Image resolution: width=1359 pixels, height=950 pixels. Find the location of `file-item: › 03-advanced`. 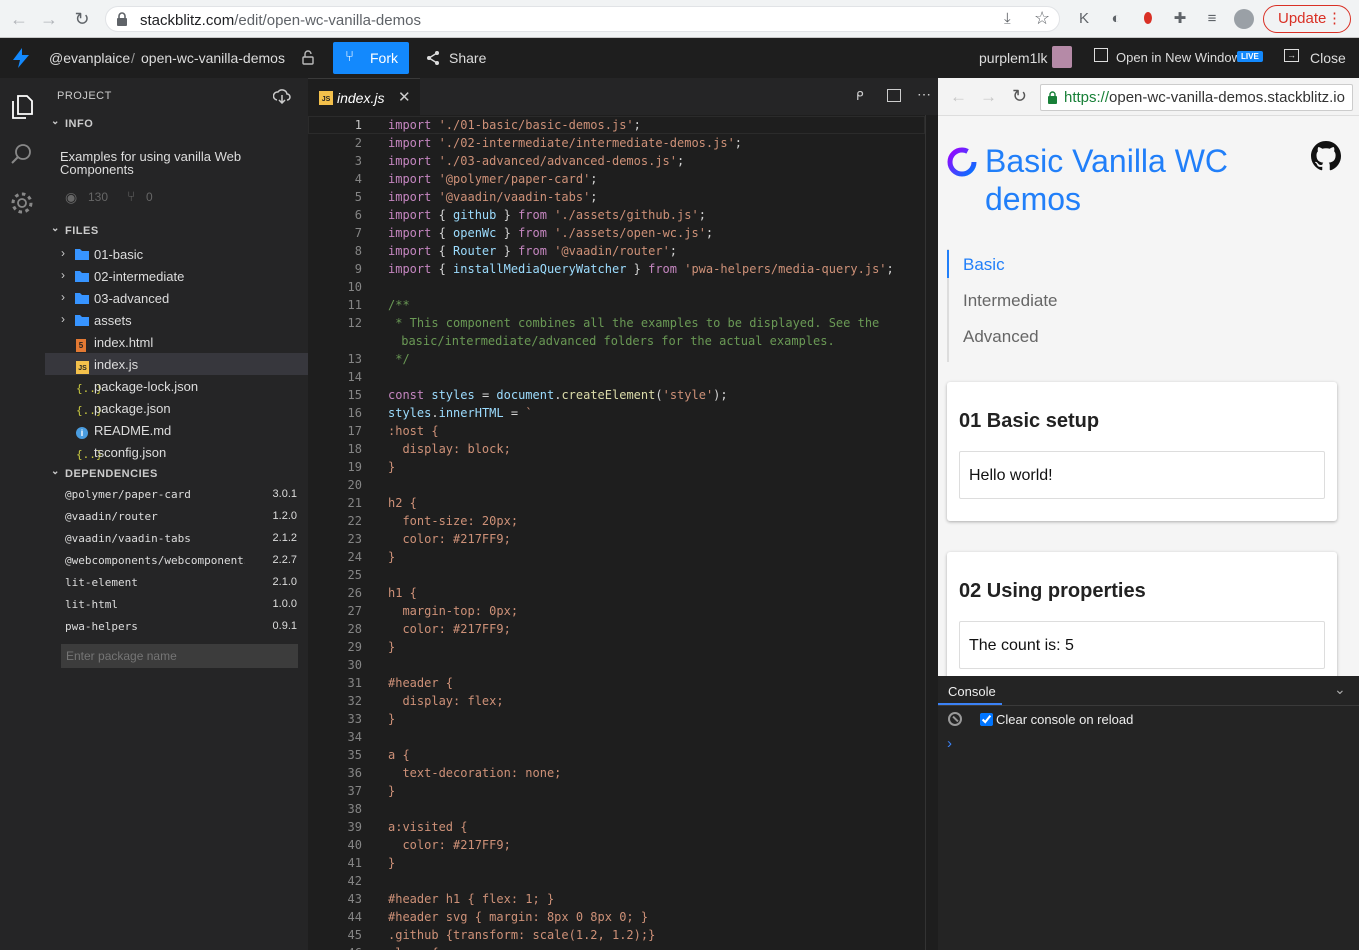

file-item: › 03-advanced is located at coordinates (176, 298).